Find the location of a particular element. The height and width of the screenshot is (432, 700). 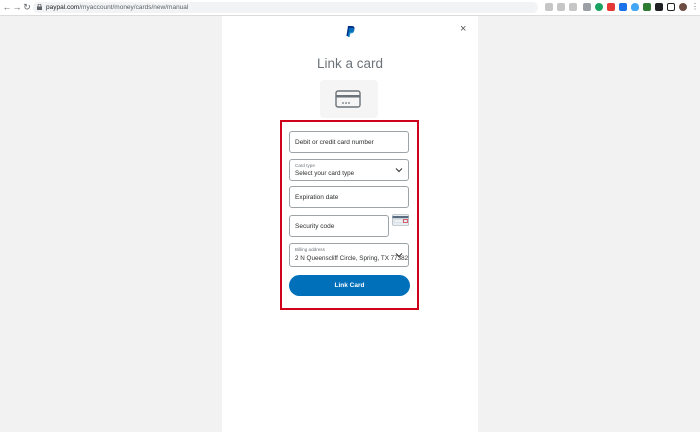

card-type-select: Card type Select your card type is located at coordinates (349, 170).